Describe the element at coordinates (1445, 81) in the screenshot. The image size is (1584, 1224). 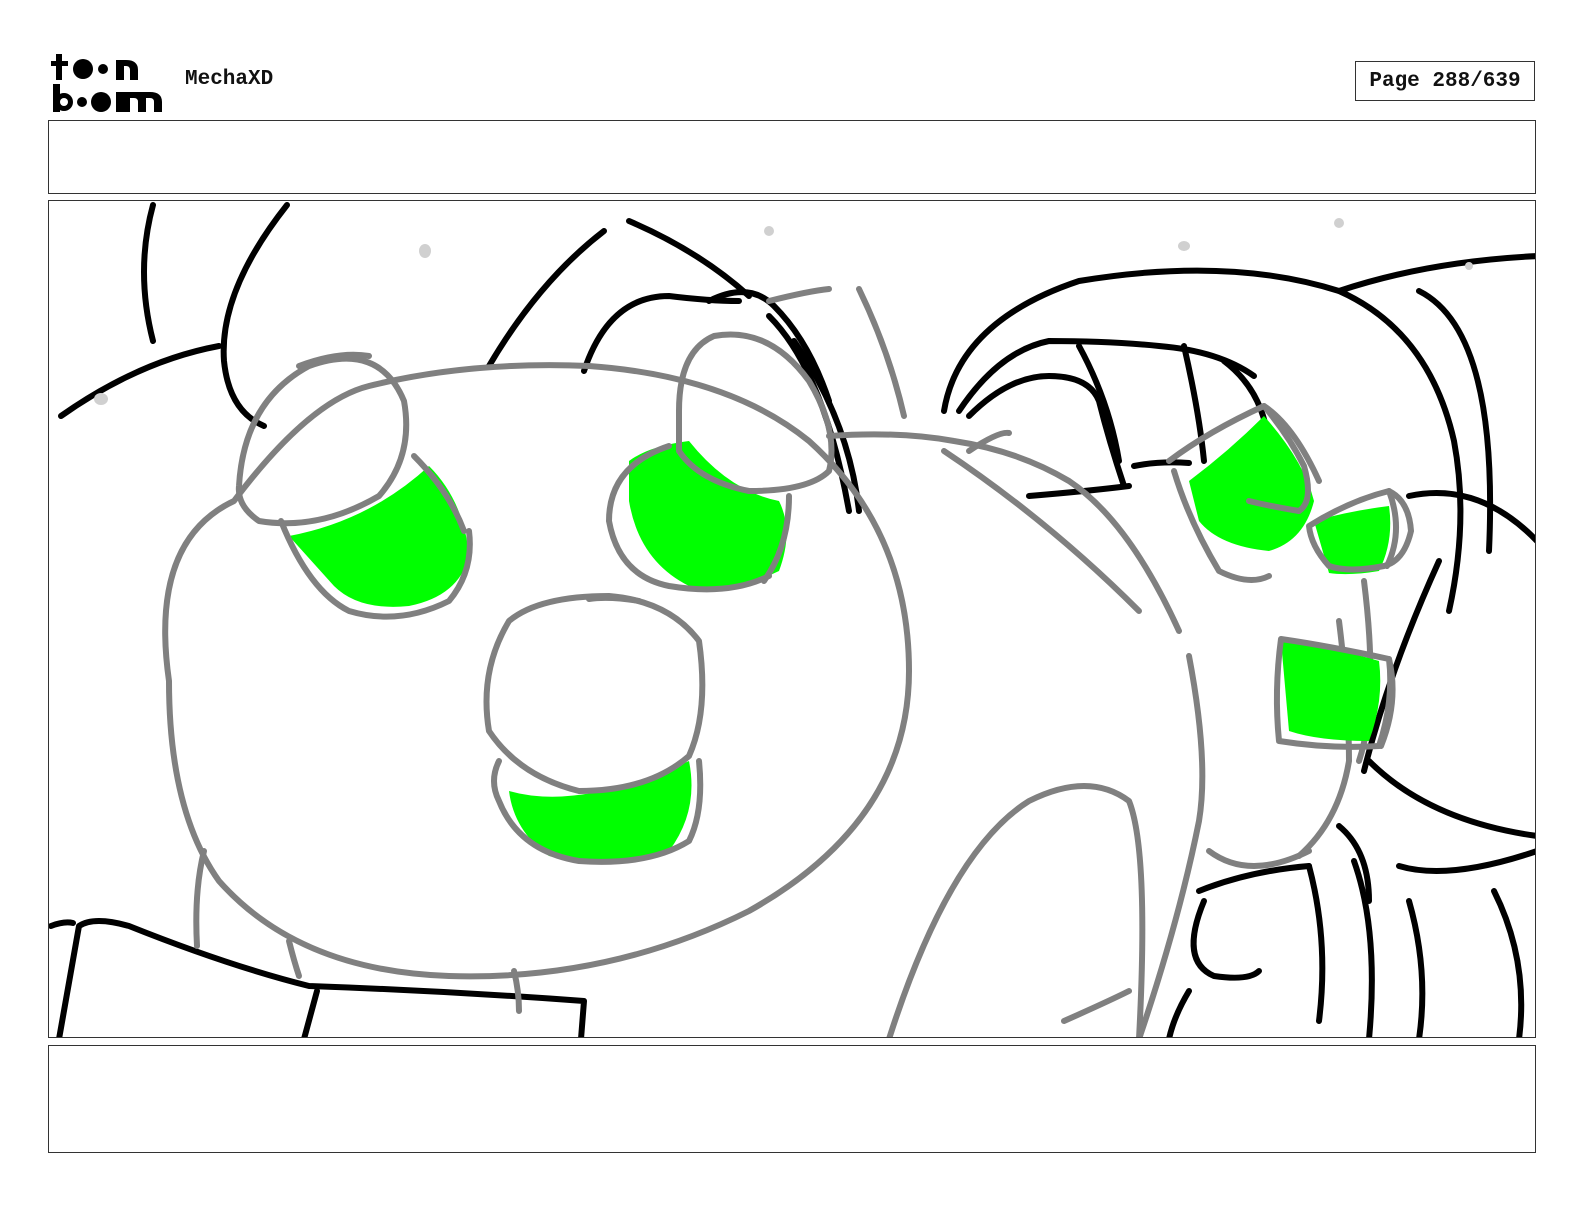
I see `page-number: Page 288/639` at that location.